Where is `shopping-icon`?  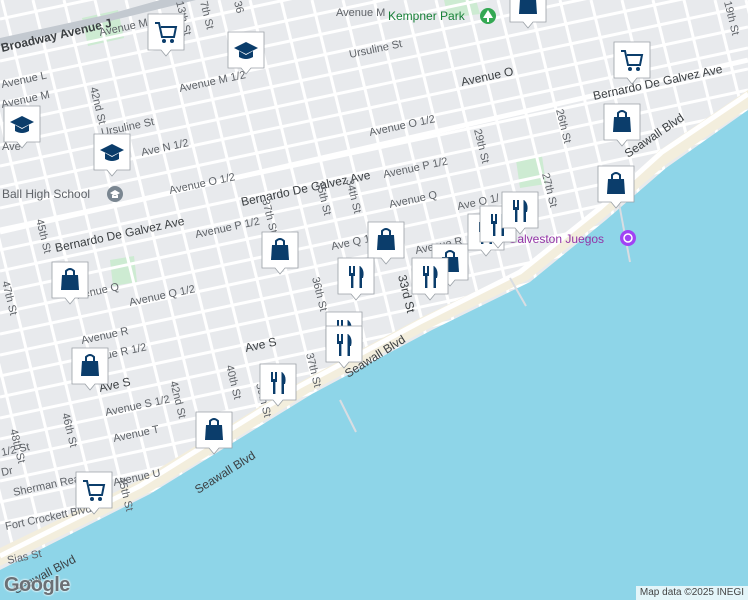
shopping-icon is located at coordinates (528, 7).